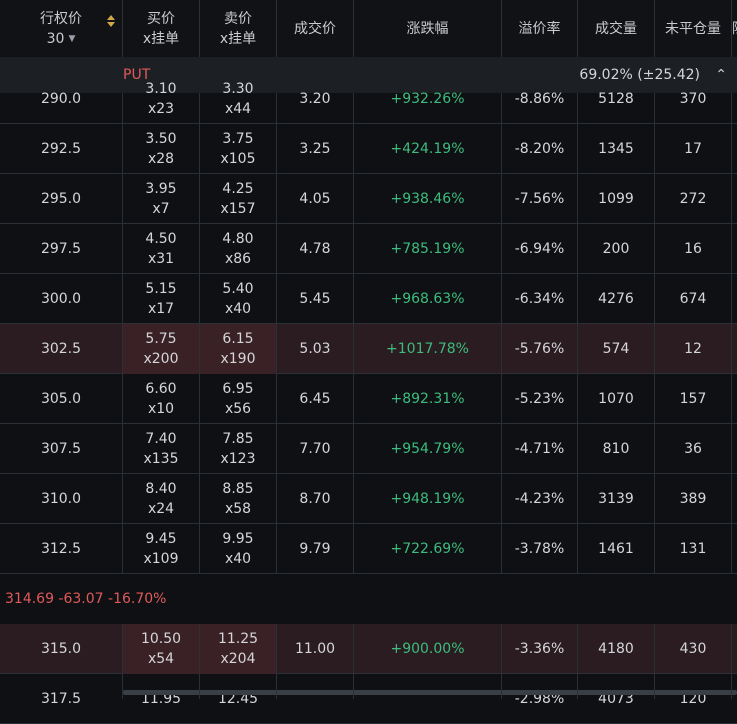 Image resolution: width=737 pixels, height=724 pixels. I want to click on change-value: +1017.78%, so click(427, 349).